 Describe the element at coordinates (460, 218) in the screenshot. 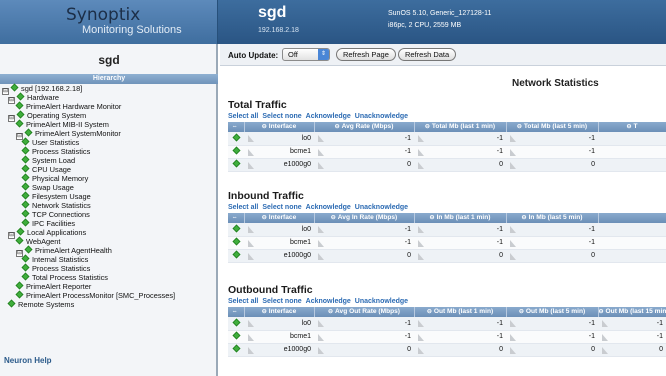

I see `column-header: ⊖ In Mb (last 1 min)` at that location.